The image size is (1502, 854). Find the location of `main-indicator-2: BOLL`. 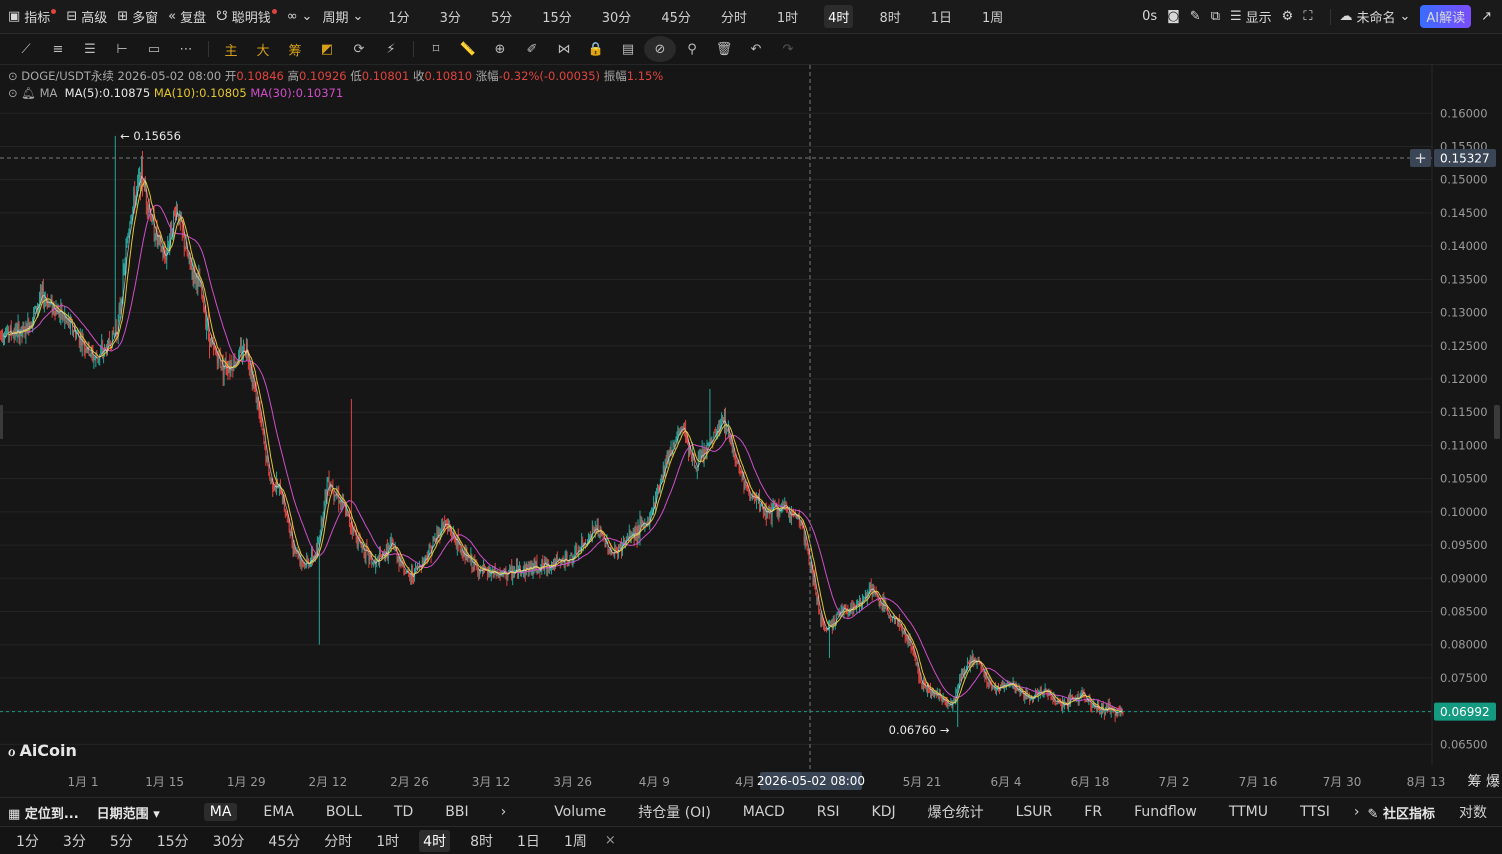

main-indicator-2: BOLL is located at coordinates (344, 812).